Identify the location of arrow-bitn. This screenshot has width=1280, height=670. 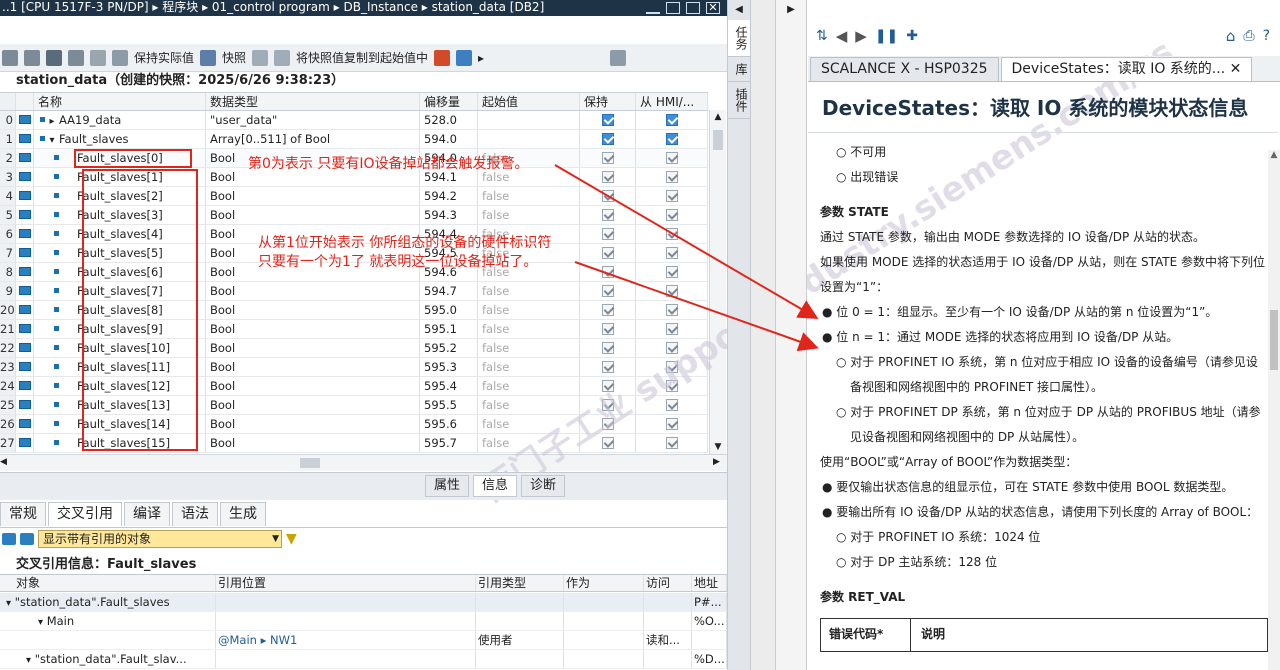
(696, 306).